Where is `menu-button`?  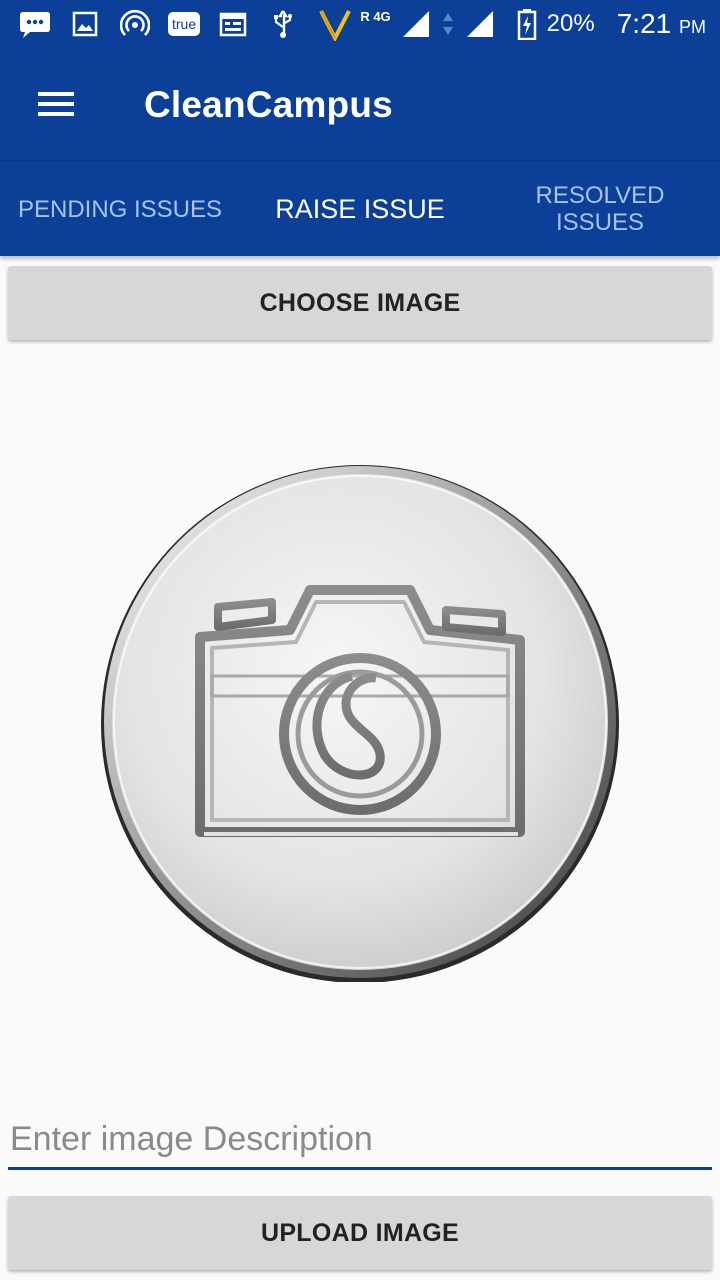
menu-button is located at coordinates (56, 104).